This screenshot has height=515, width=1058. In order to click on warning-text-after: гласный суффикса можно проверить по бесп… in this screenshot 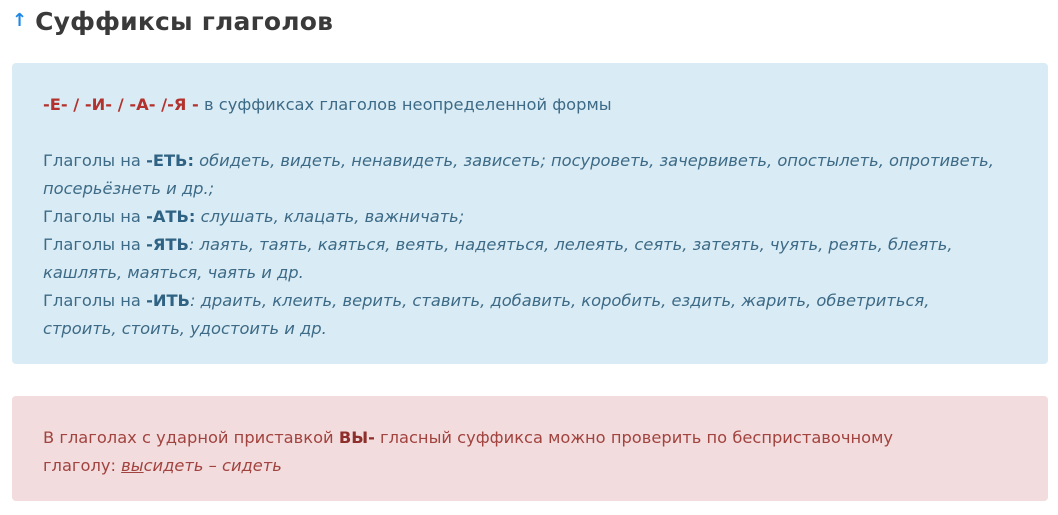, I will do `click(634, 437)`.